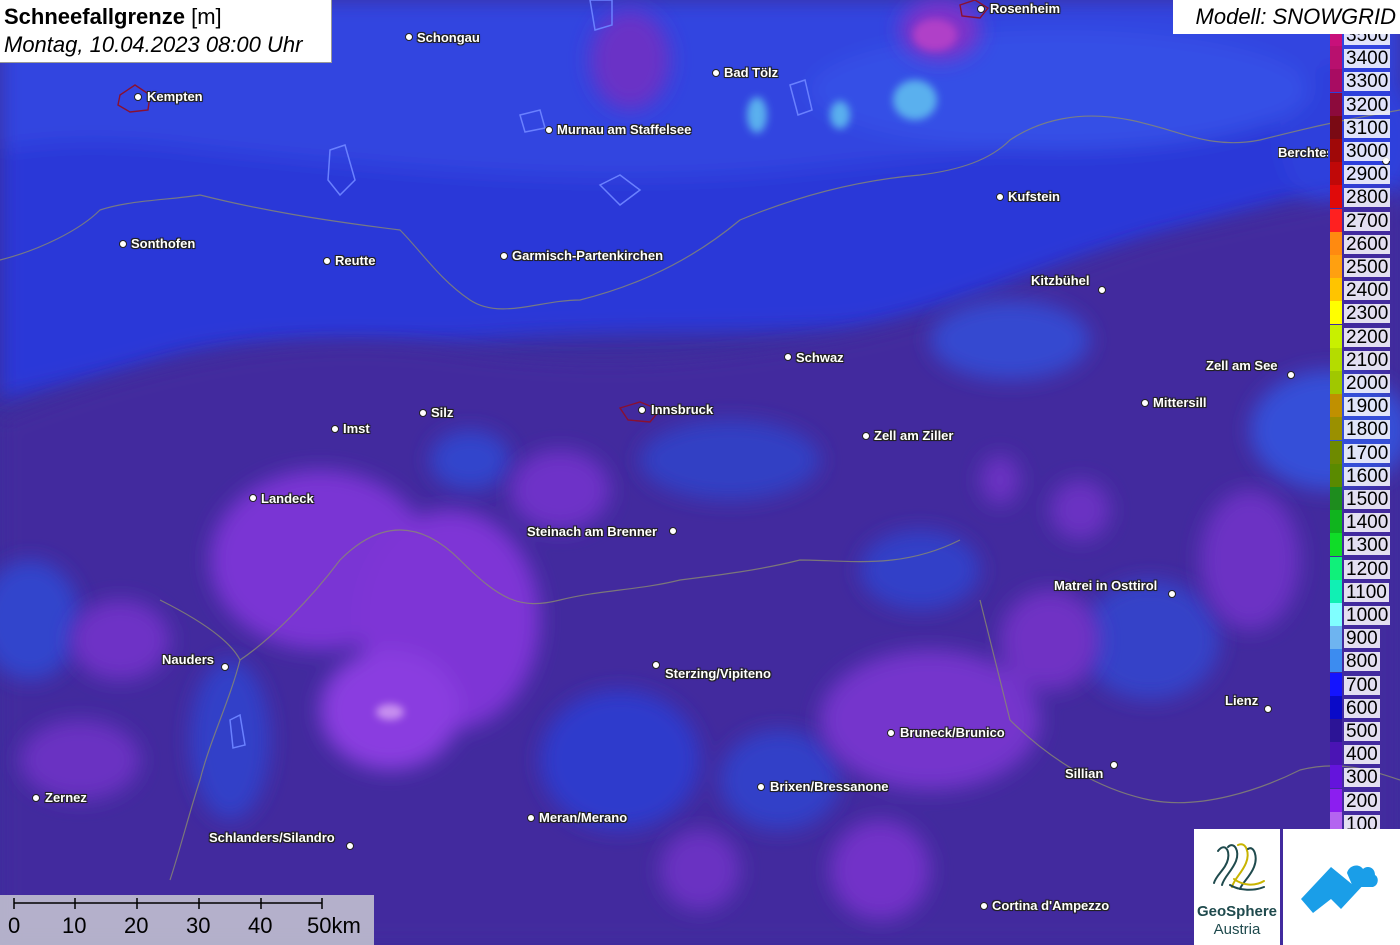 This screenshot has height=945, width=1400. What do you see at coordinates (1367, 267) in the screenshot?
I see `legend-label: 2500` at bounding box center [1367, 267].